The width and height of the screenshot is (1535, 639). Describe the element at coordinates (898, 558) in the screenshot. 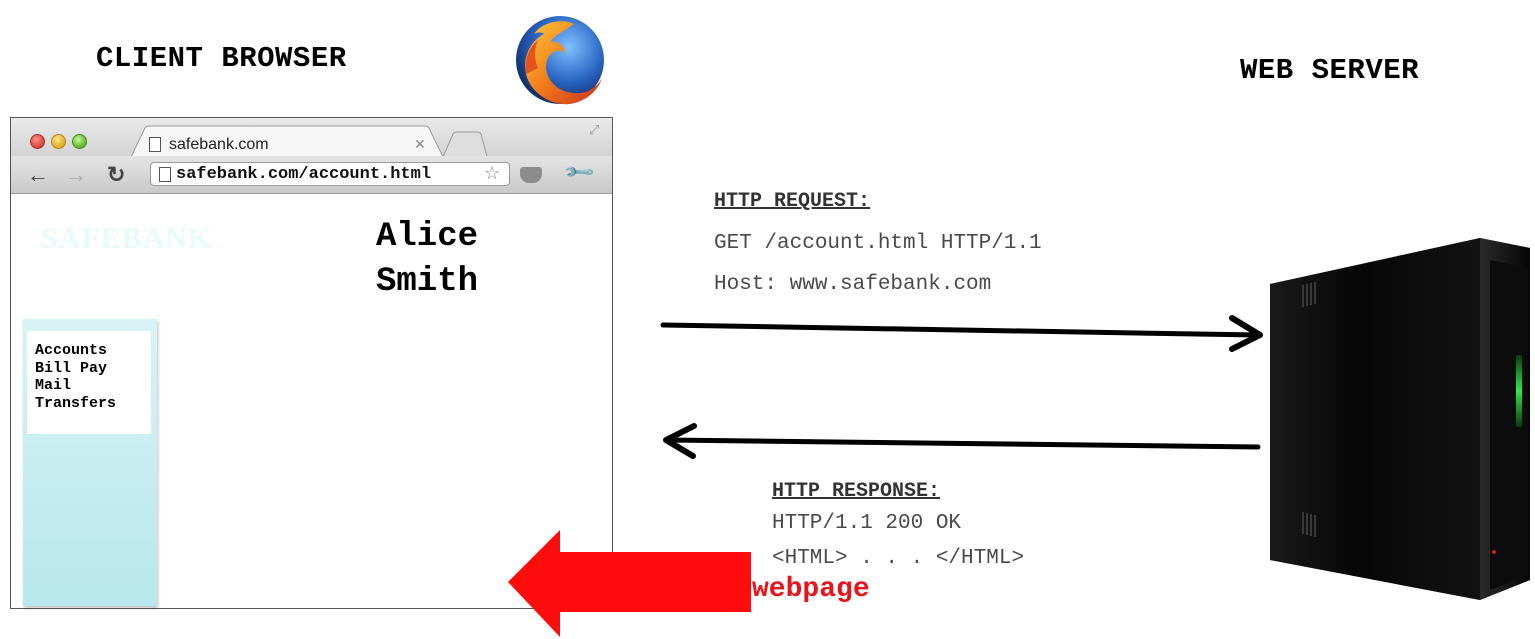

I see `response-line-2: <HTML> . . . </HTML>` at that location.